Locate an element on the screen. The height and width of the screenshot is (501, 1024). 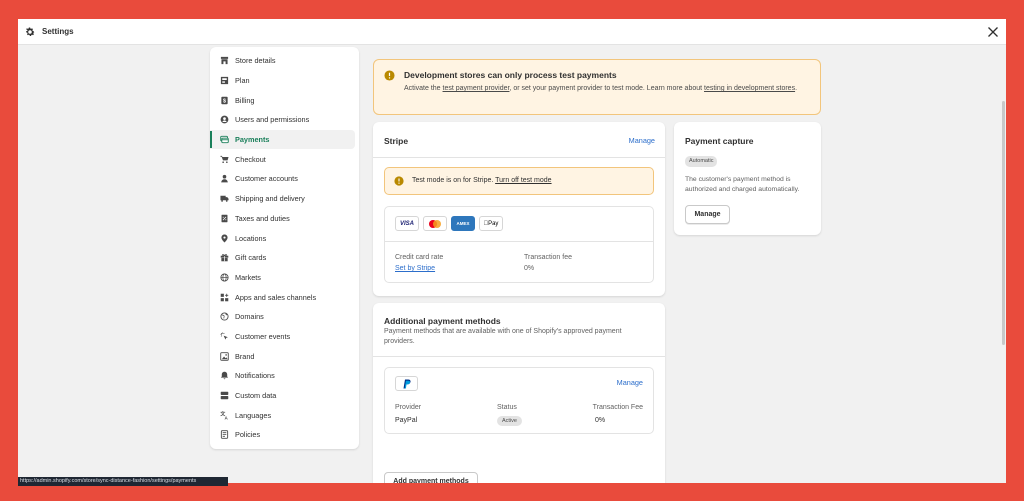
status-badge: Active is located at coordinates (509, 421).